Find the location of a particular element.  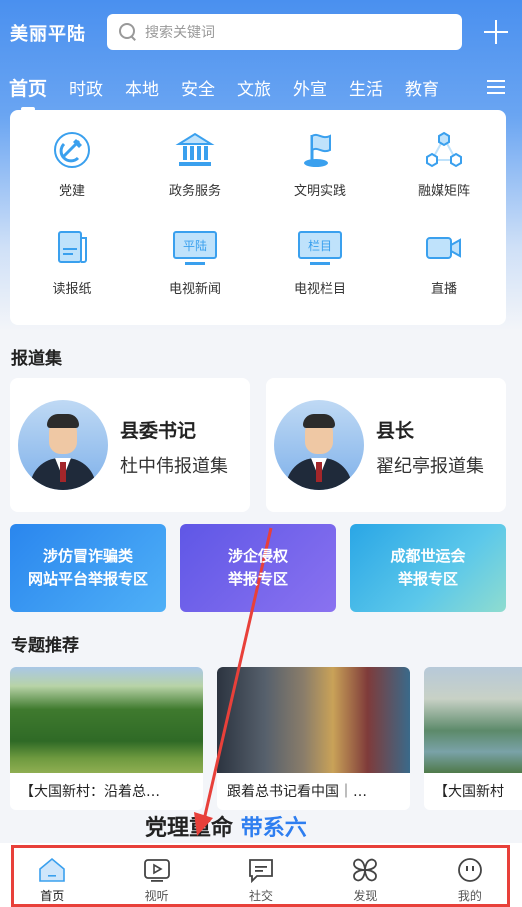

tab-culture-tourism: 文旅 is located at coordinates (254, 87).